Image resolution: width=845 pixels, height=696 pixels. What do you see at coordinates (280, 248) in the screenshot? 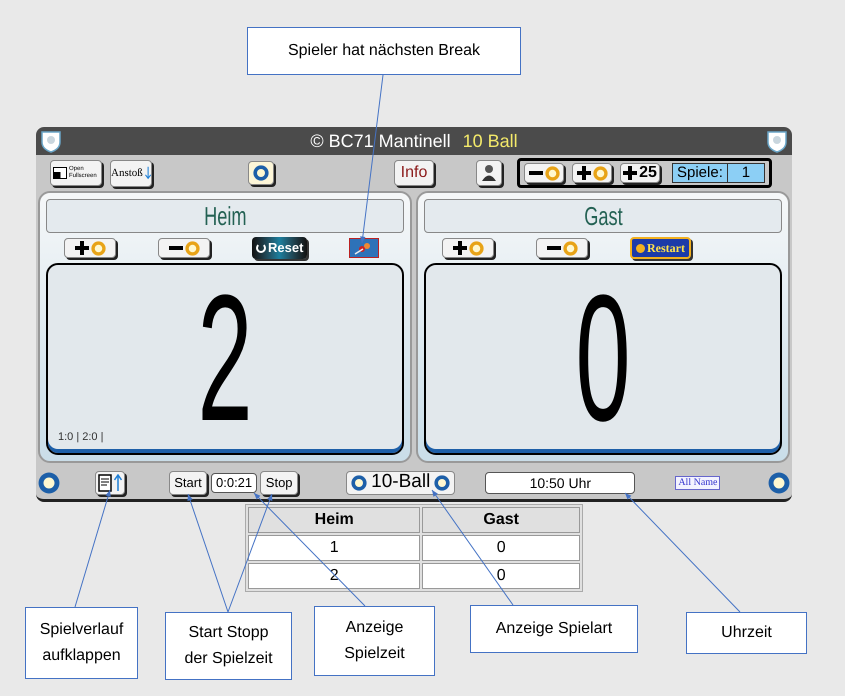
I see `reset-button: Reset` at bounding box center [280, 248].